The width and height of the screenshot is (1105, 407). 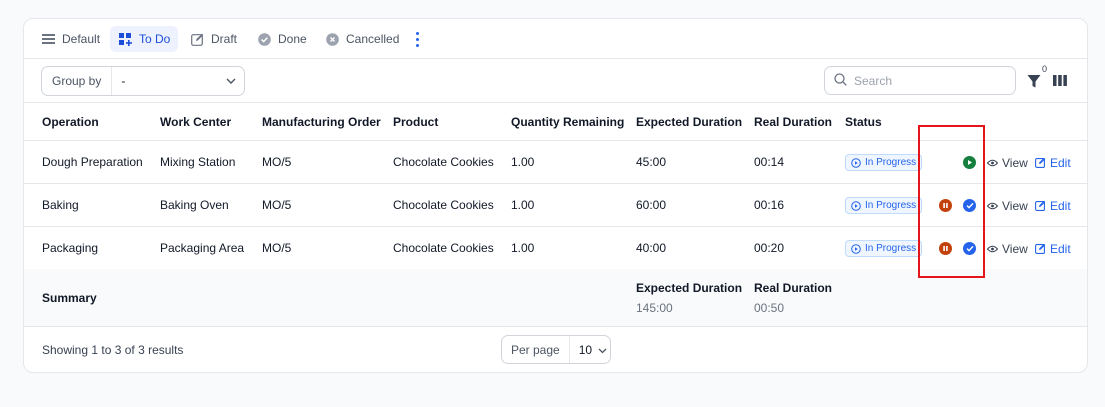 What do you see at coordinates (951, 201) in the screenshot?
I see `highlight-box` at bounding box center [951, 201].